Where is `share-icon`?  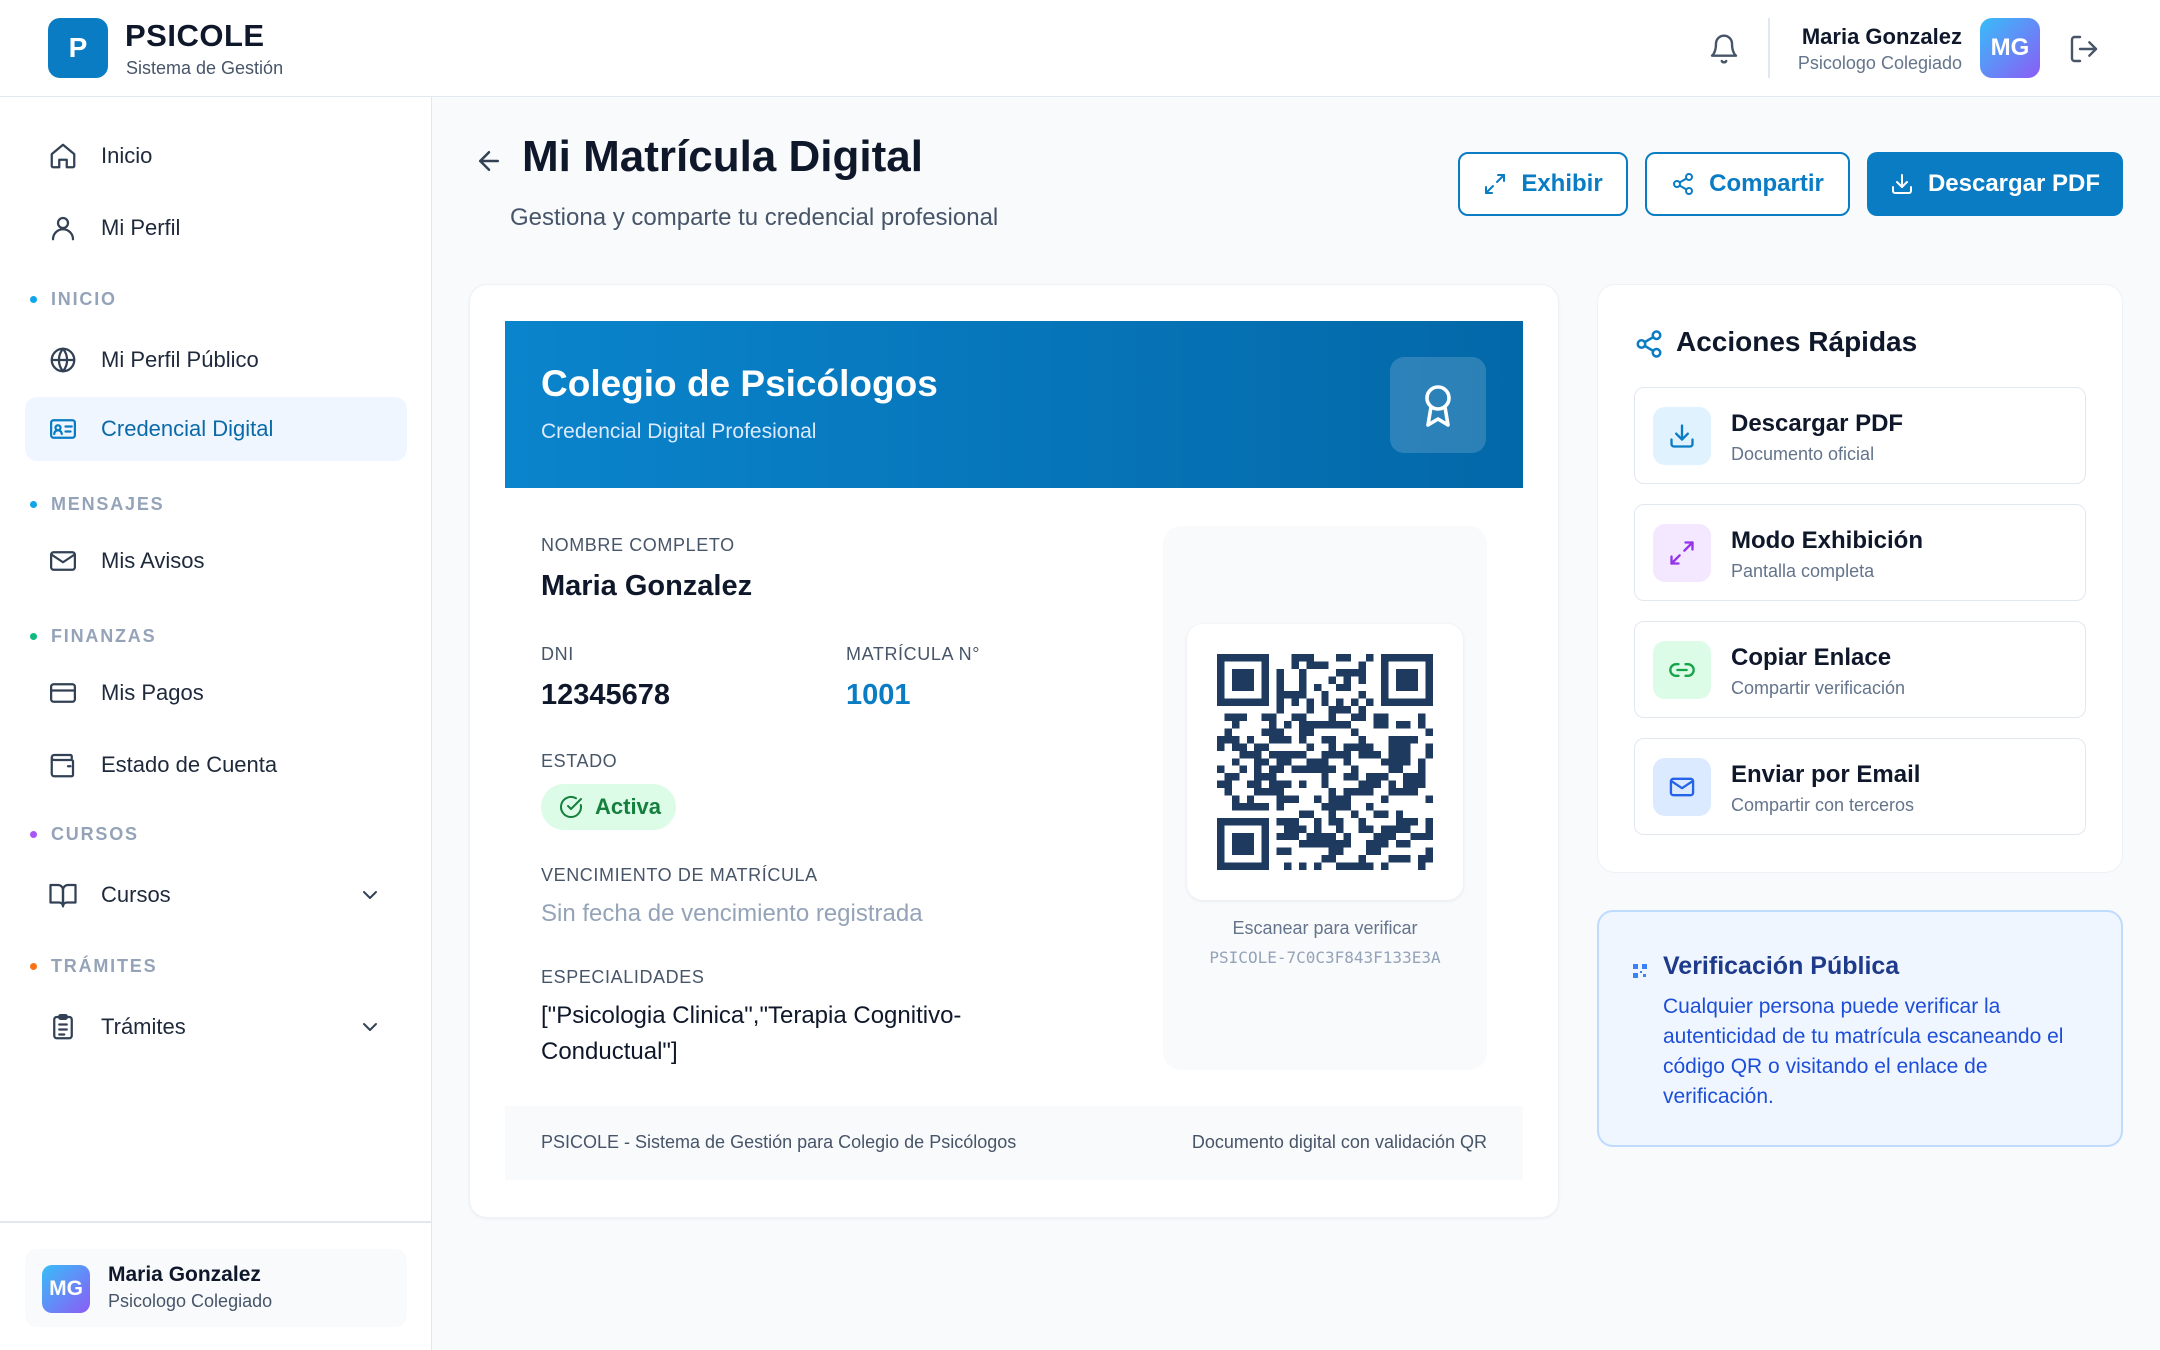
share-icon is located at coordinates (1683, 184).